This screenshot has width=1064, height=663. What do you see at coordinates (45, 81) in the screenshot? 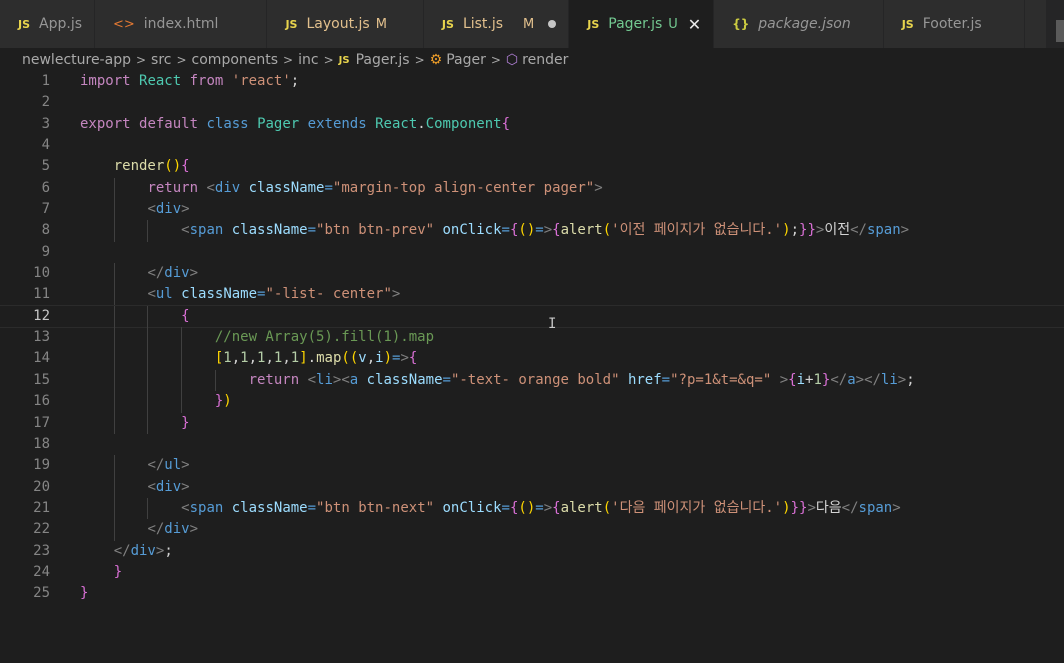
I see `line-number: 1` at bounding box center [45, 81].